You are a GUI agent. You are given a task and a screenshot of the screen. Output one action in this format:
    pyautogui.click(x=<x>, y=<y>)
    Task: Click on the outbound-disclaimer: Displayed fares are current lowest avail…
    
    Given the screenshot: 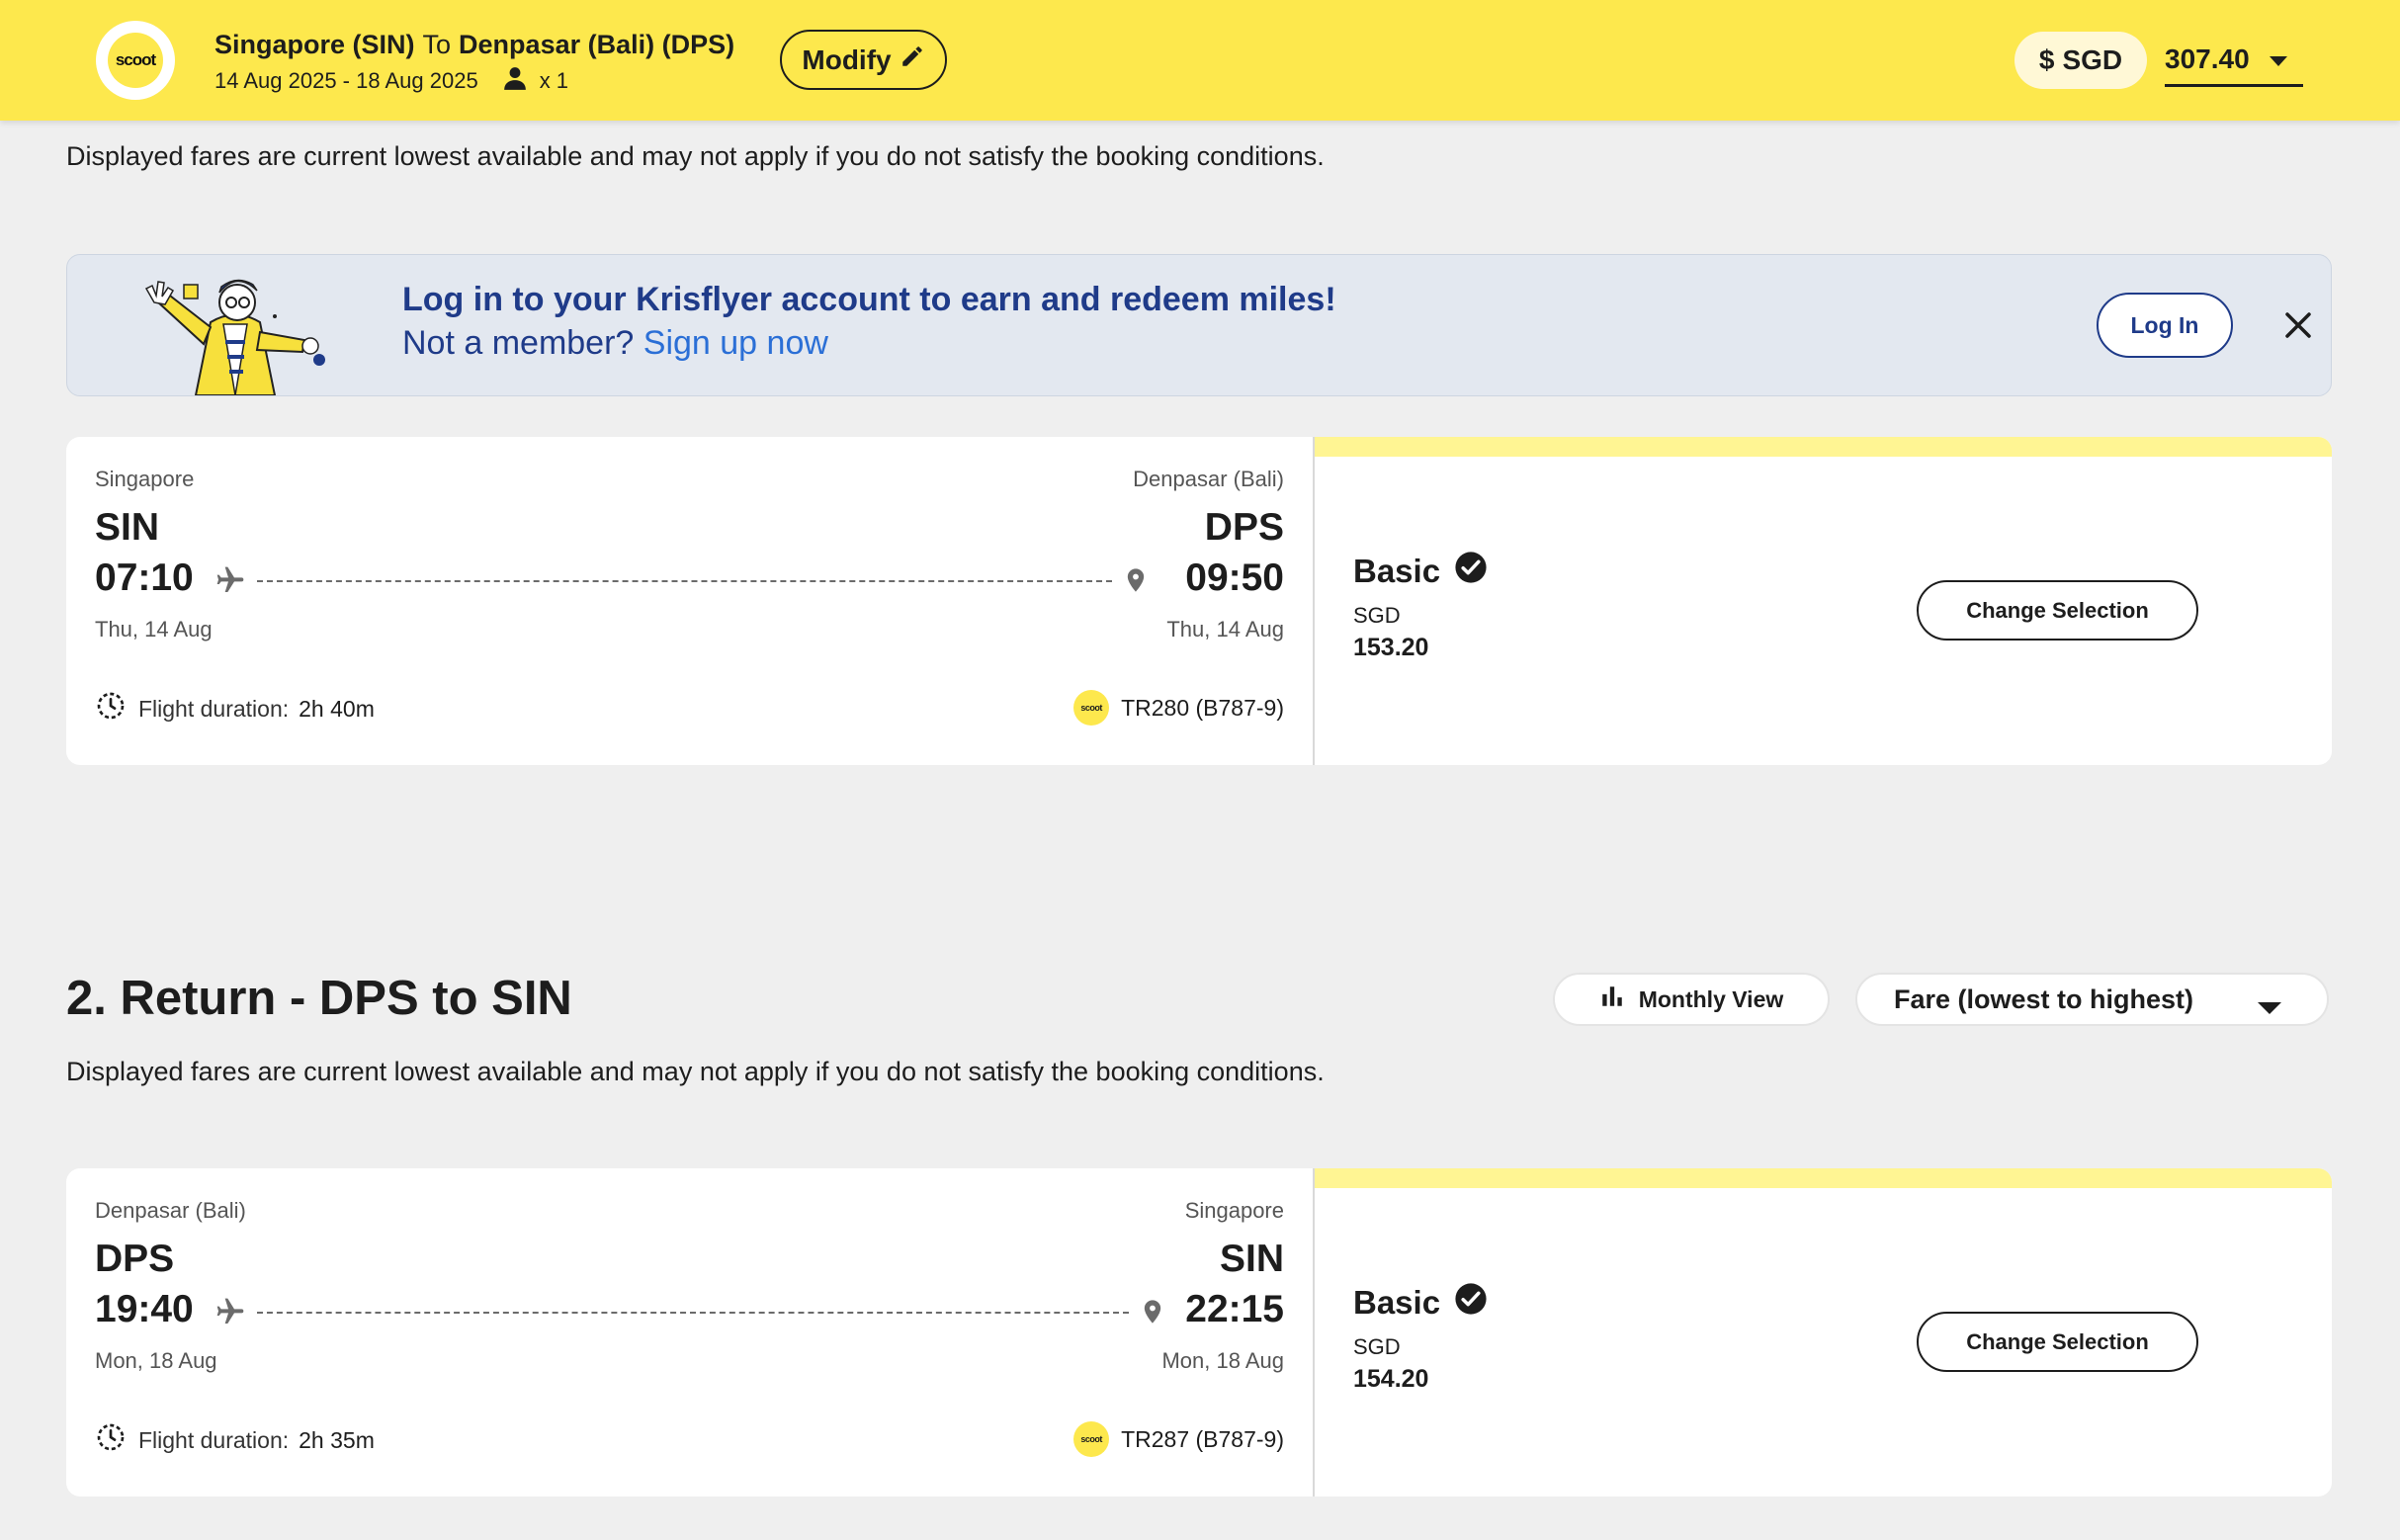 What is the action you would take?
    pyautogui.click(x=695, y=156)
    